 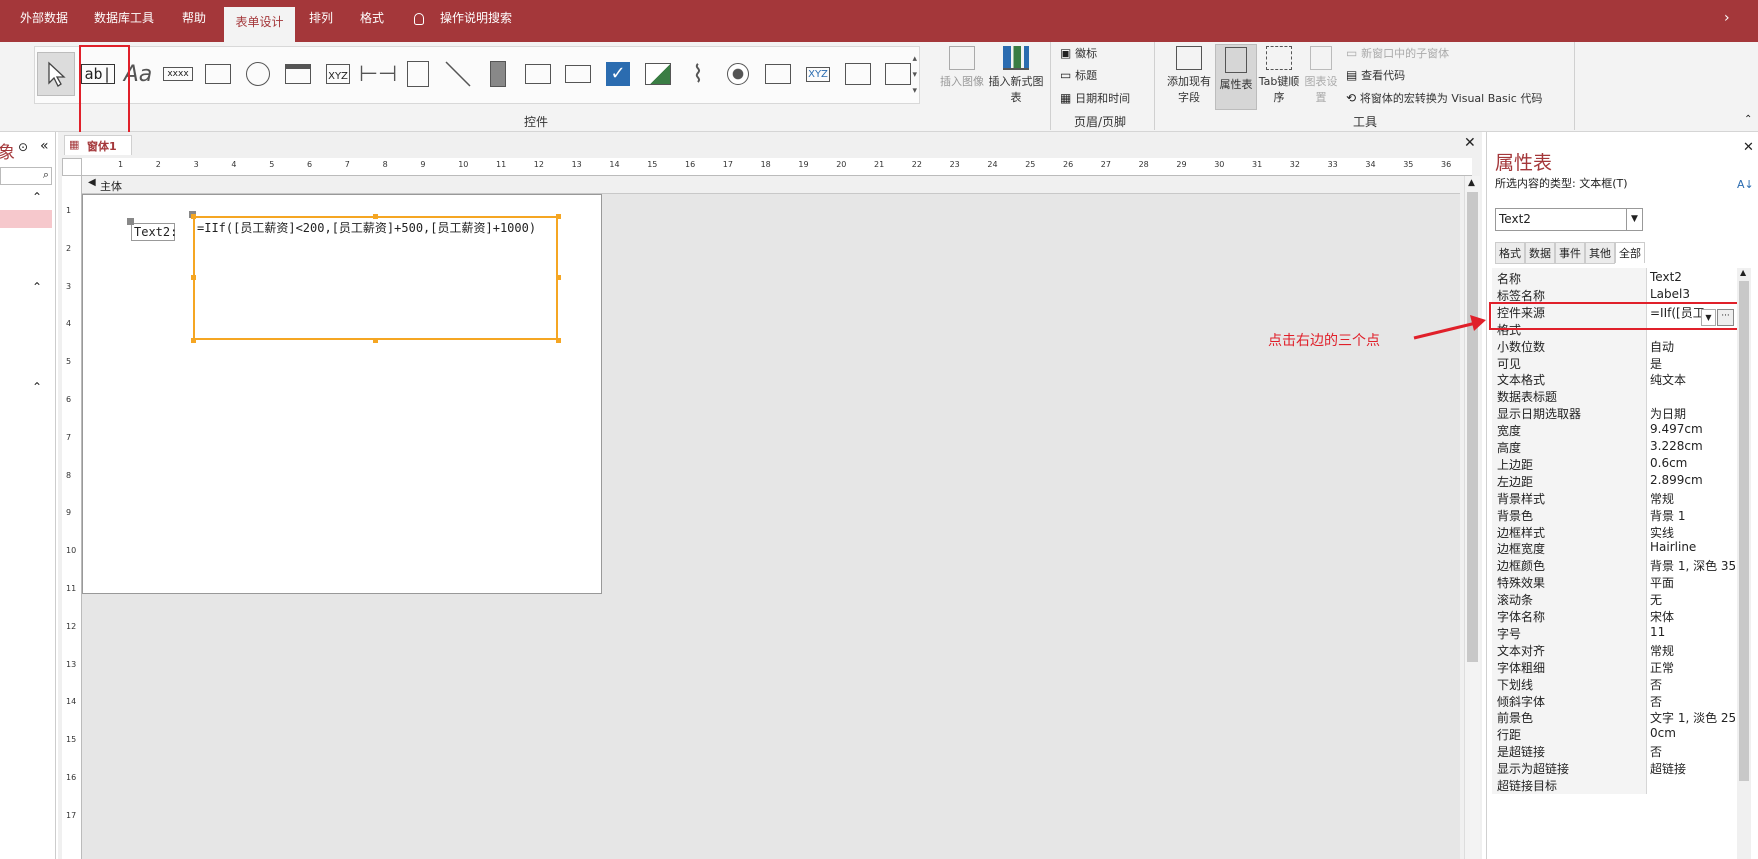 What do you see at coordinates (69, 248) in the screenshot?
I see `ruler-number: 2` at bounding box center [69, 248].